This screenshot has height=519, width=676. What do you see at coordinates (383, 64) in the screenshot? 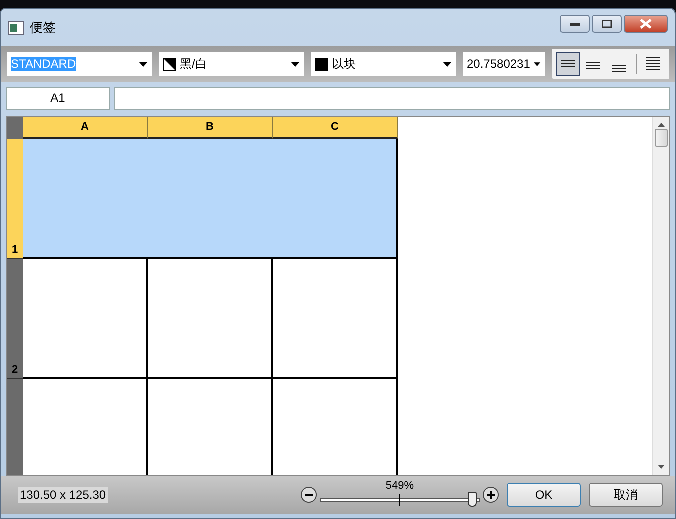
I see `fill-dropdown: 以块` at bounding box center [383, 64].